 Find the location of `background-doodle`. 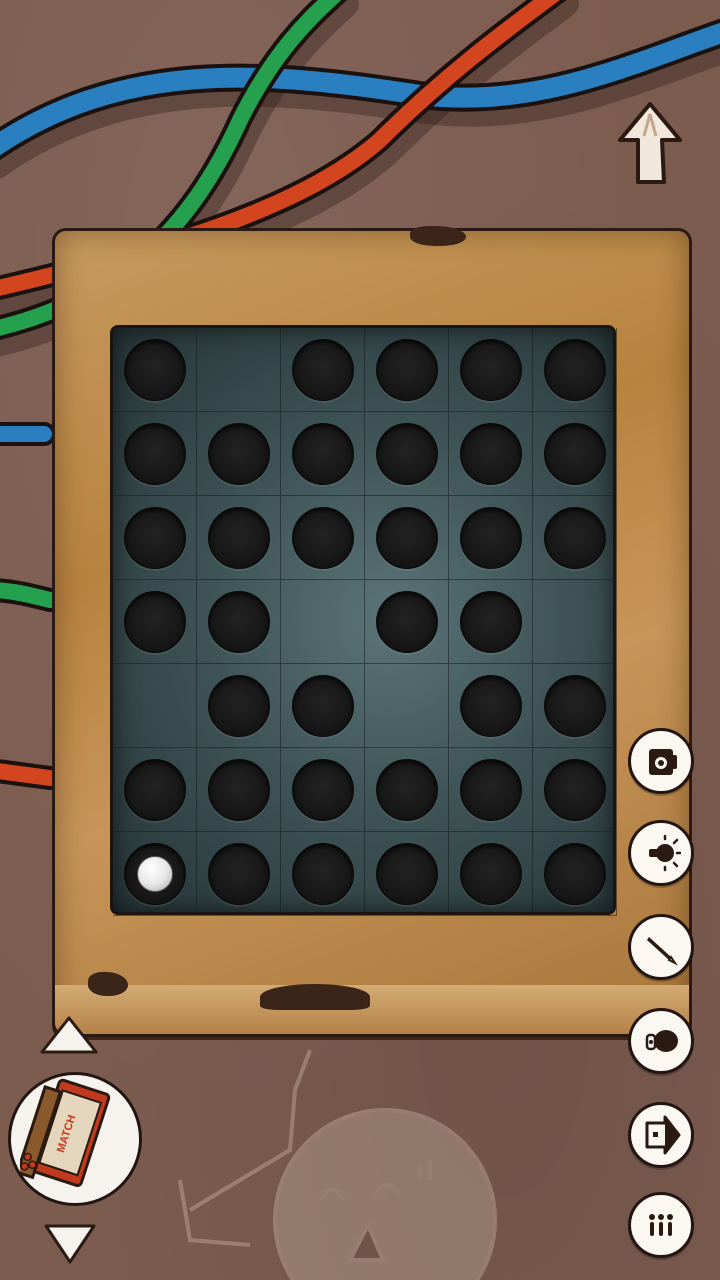

background-doodle is located at coordinates (337, 1164).